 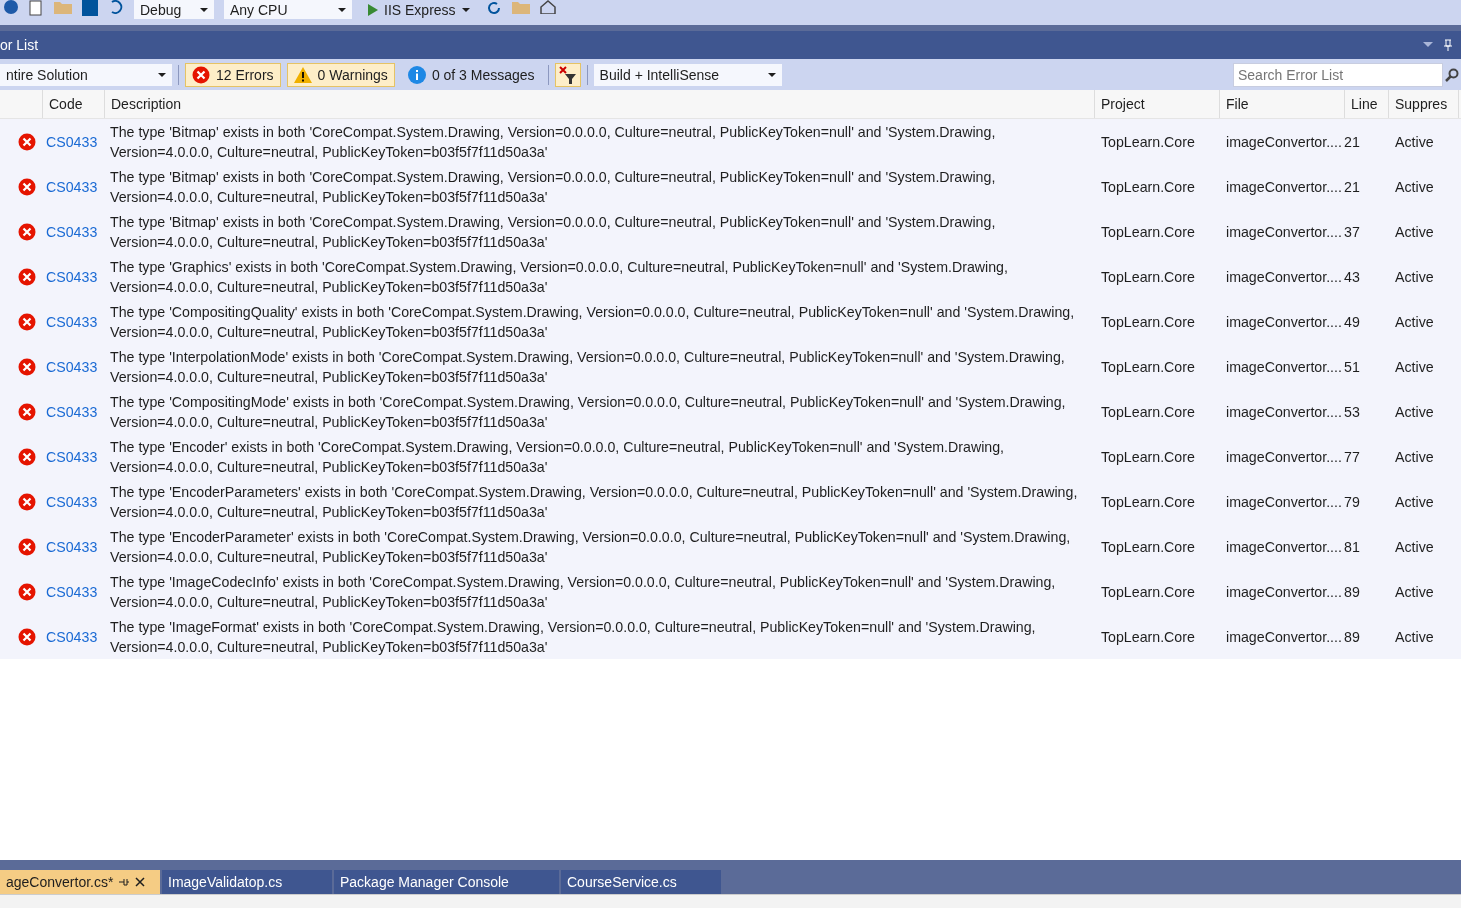 What do you see at coordinates (174, 9) in the screenshot?
I see `configuration-dropdown: Debug` at bounding box center [174, 9].